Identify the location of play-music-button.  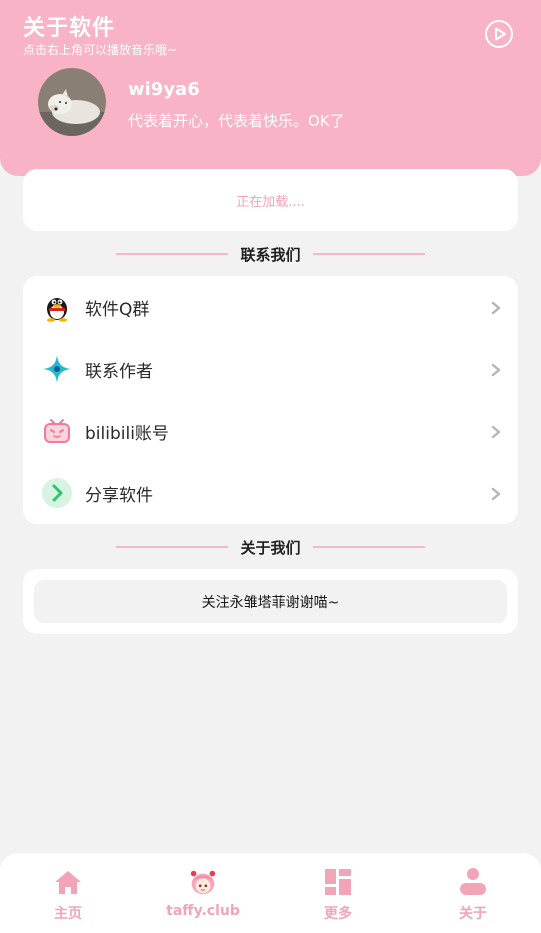
(499, 34).